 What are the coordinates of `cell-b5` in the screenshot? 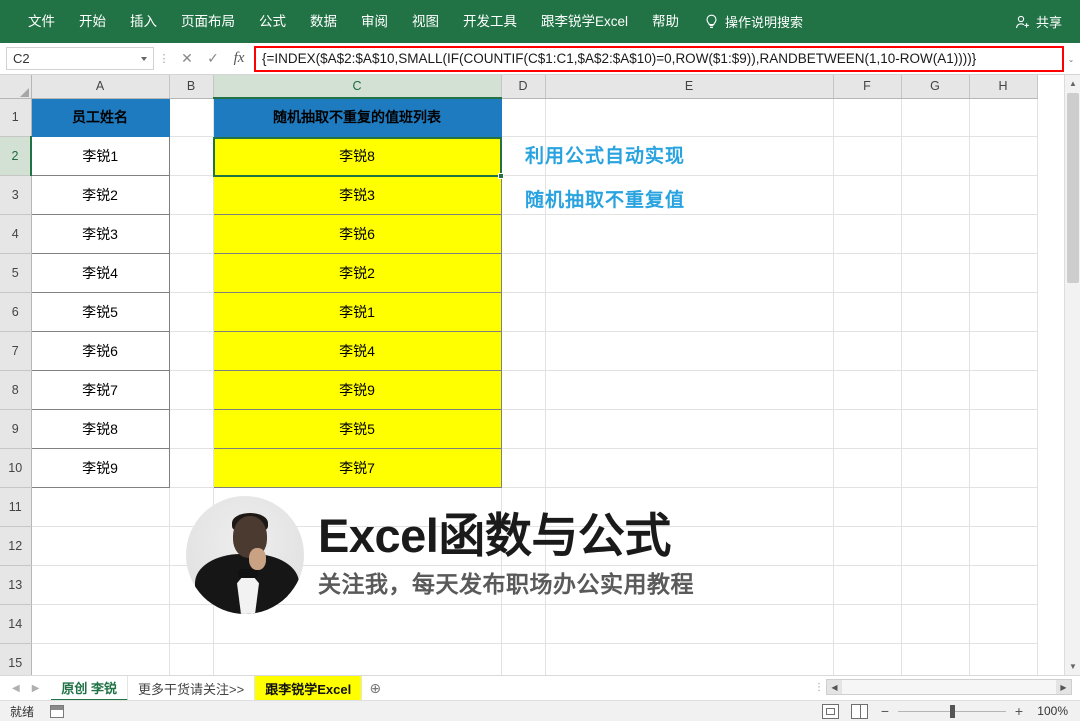 It's located at (191, 273).